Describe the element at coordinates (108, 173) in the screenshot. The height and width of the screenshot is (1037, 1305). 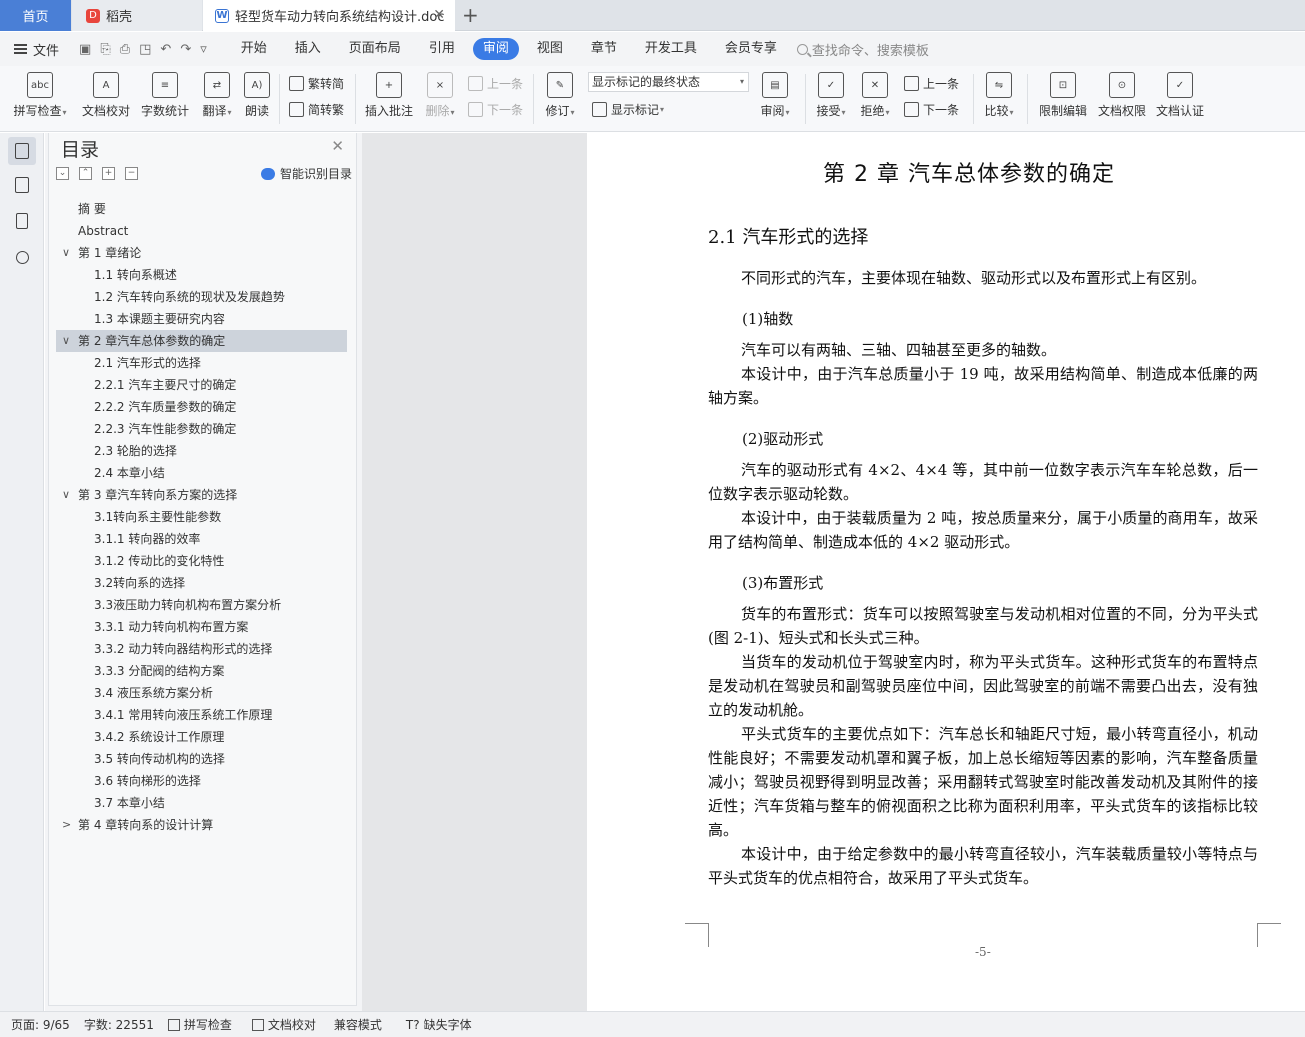
I see `add-heading-icon: +` at that location.